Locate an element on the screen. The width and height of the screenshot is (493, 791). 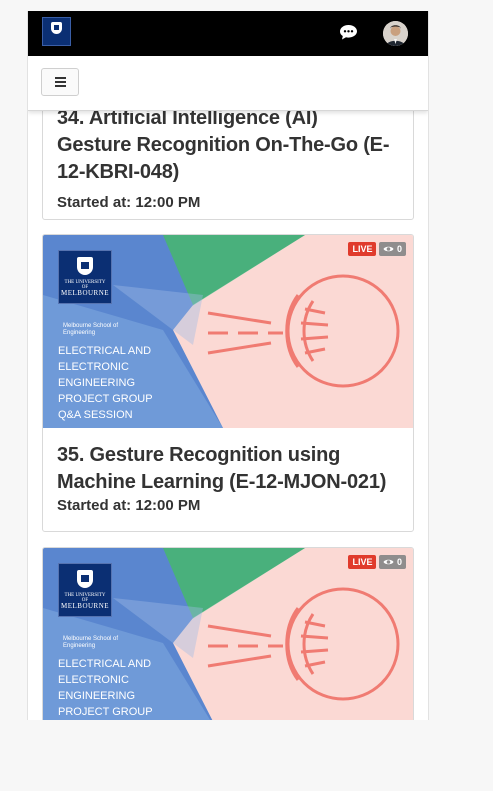
top-navbar is located at coordinates (228, 33).